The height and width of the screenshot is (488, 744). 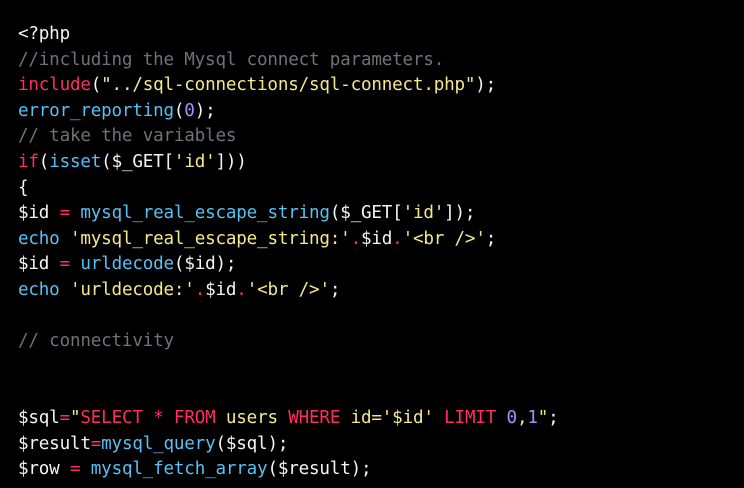 What do you see at coordinates (288, 342) in the screenshot?
I see `code-line: // connectivity` at bounding box center [288, 342].